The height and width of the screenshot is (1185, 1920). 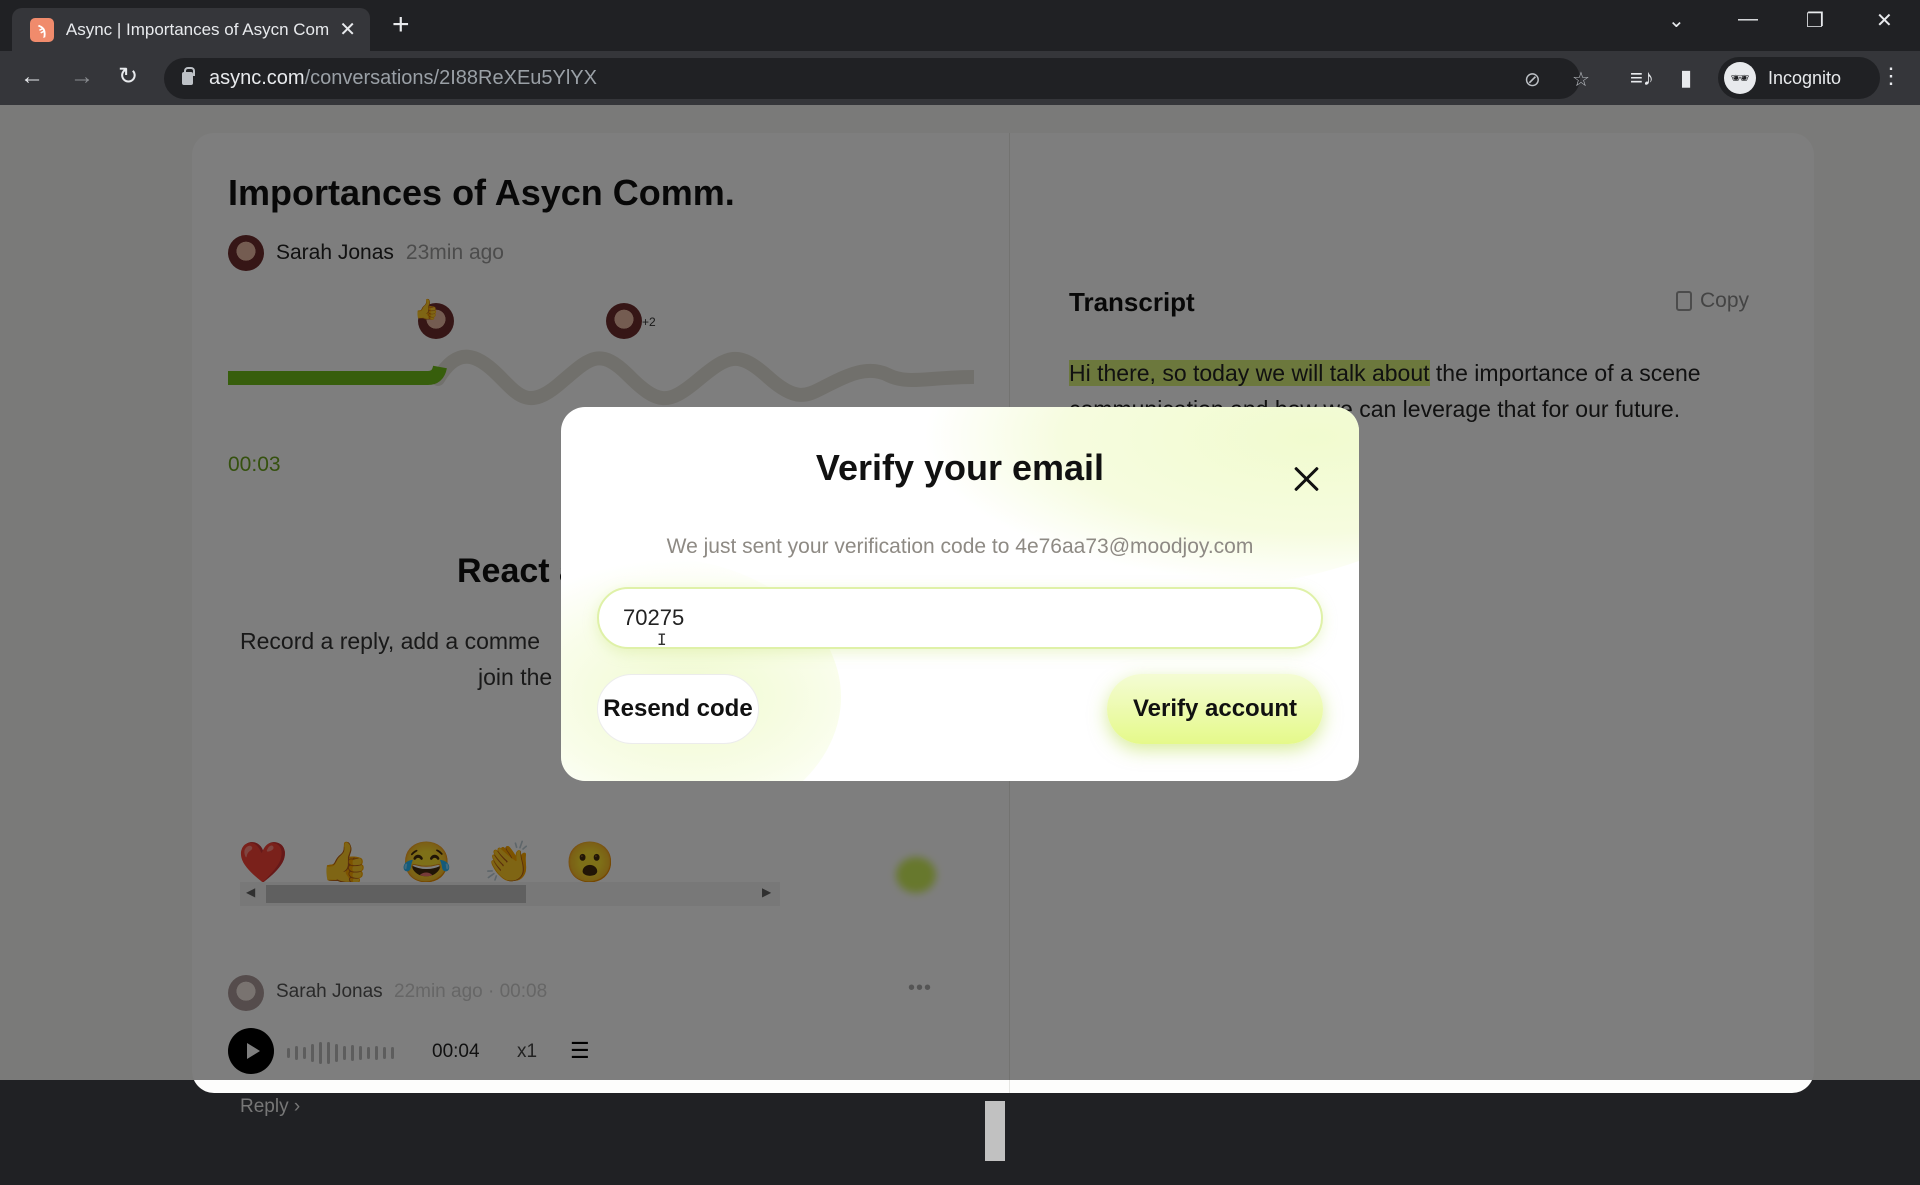 What do you see at coordinates (1891, 76) in the screenshot?
I see `browser-menu-icon: ⋮` at bounding box center [1891, 76].